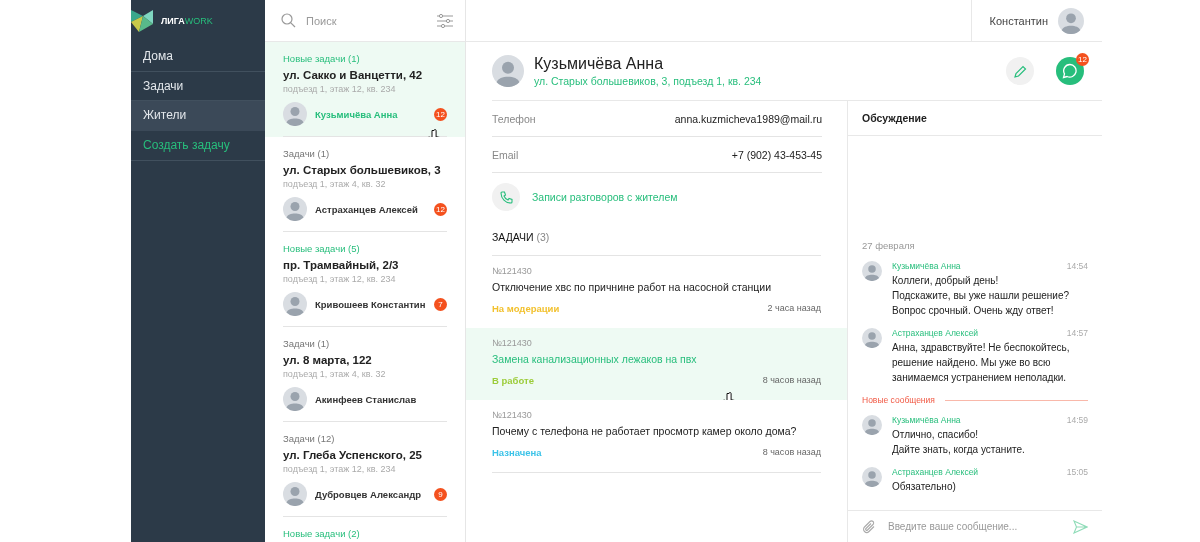 This screenshot has width=1200, height=542. I want to click on count-badge: 7, so click(440, 304).